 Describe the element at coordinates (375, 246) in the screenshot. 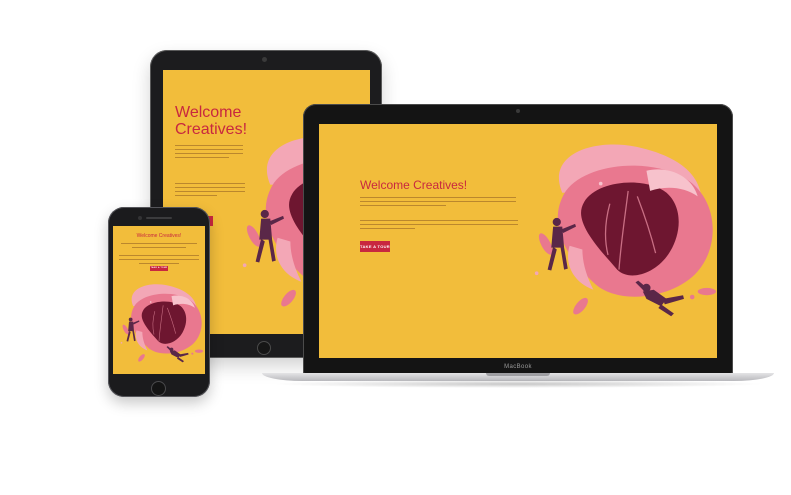

I see `laptop-tour-button: TAKE A TOUR` at that location.